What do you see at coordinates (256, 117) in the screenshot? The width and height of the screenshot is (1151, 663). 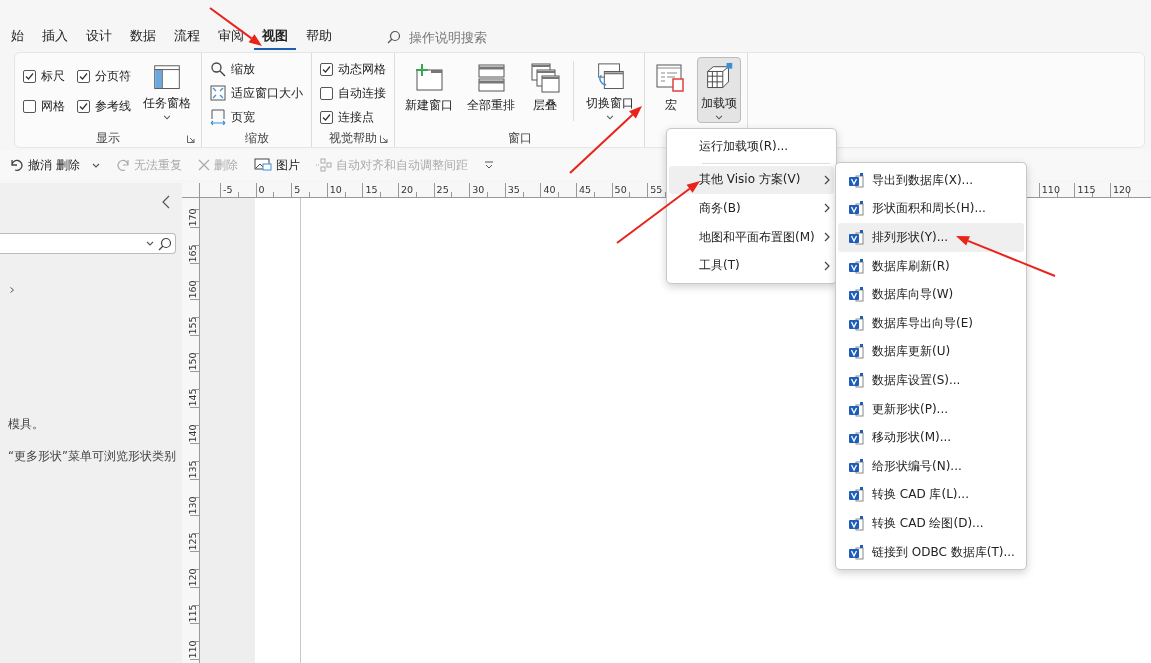 I see `ribbon-button: 页宽` at bounding box center [256, 117].